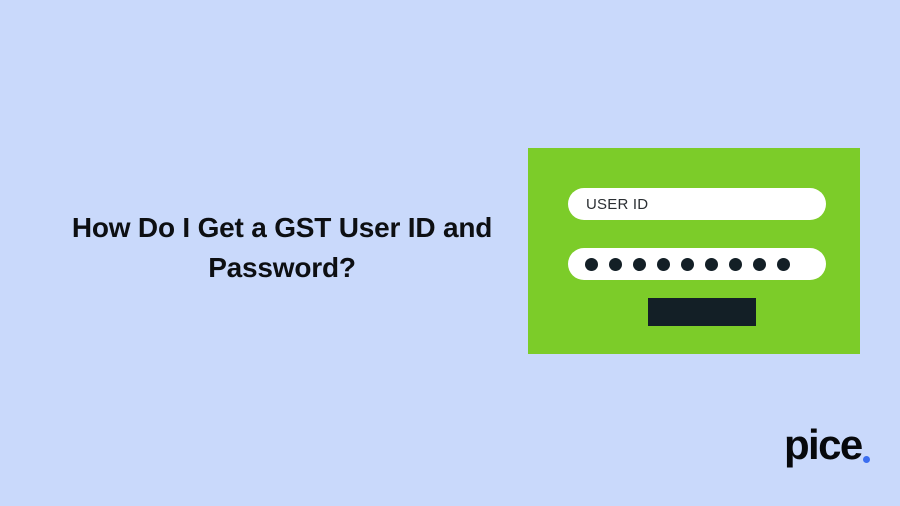  What do you see at coordinates (827, 445) in the screenshot?
I see `pice-logo: pice` at bounding box center [827, 445].